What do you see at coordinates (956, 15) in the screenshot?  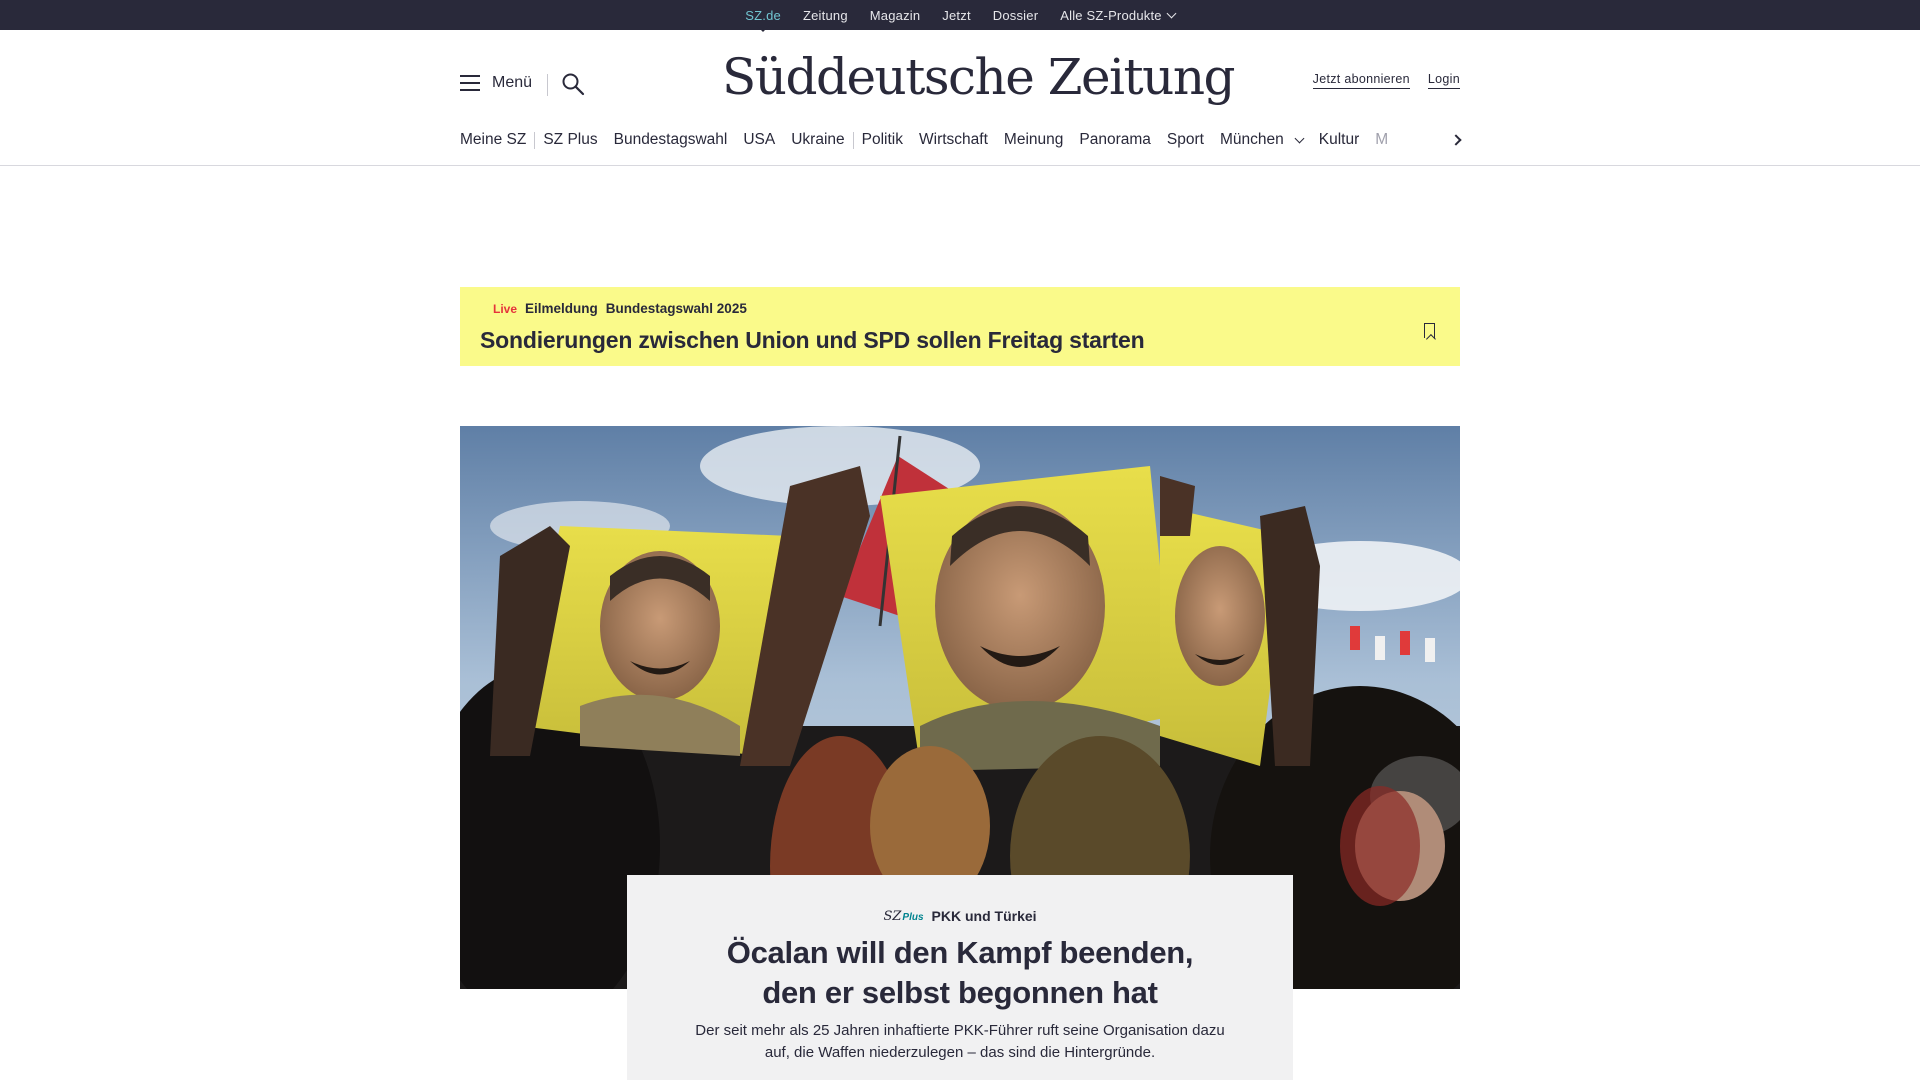 I see `topbar-link-jetzt: Jetzt` at bounding box center [956, 15].